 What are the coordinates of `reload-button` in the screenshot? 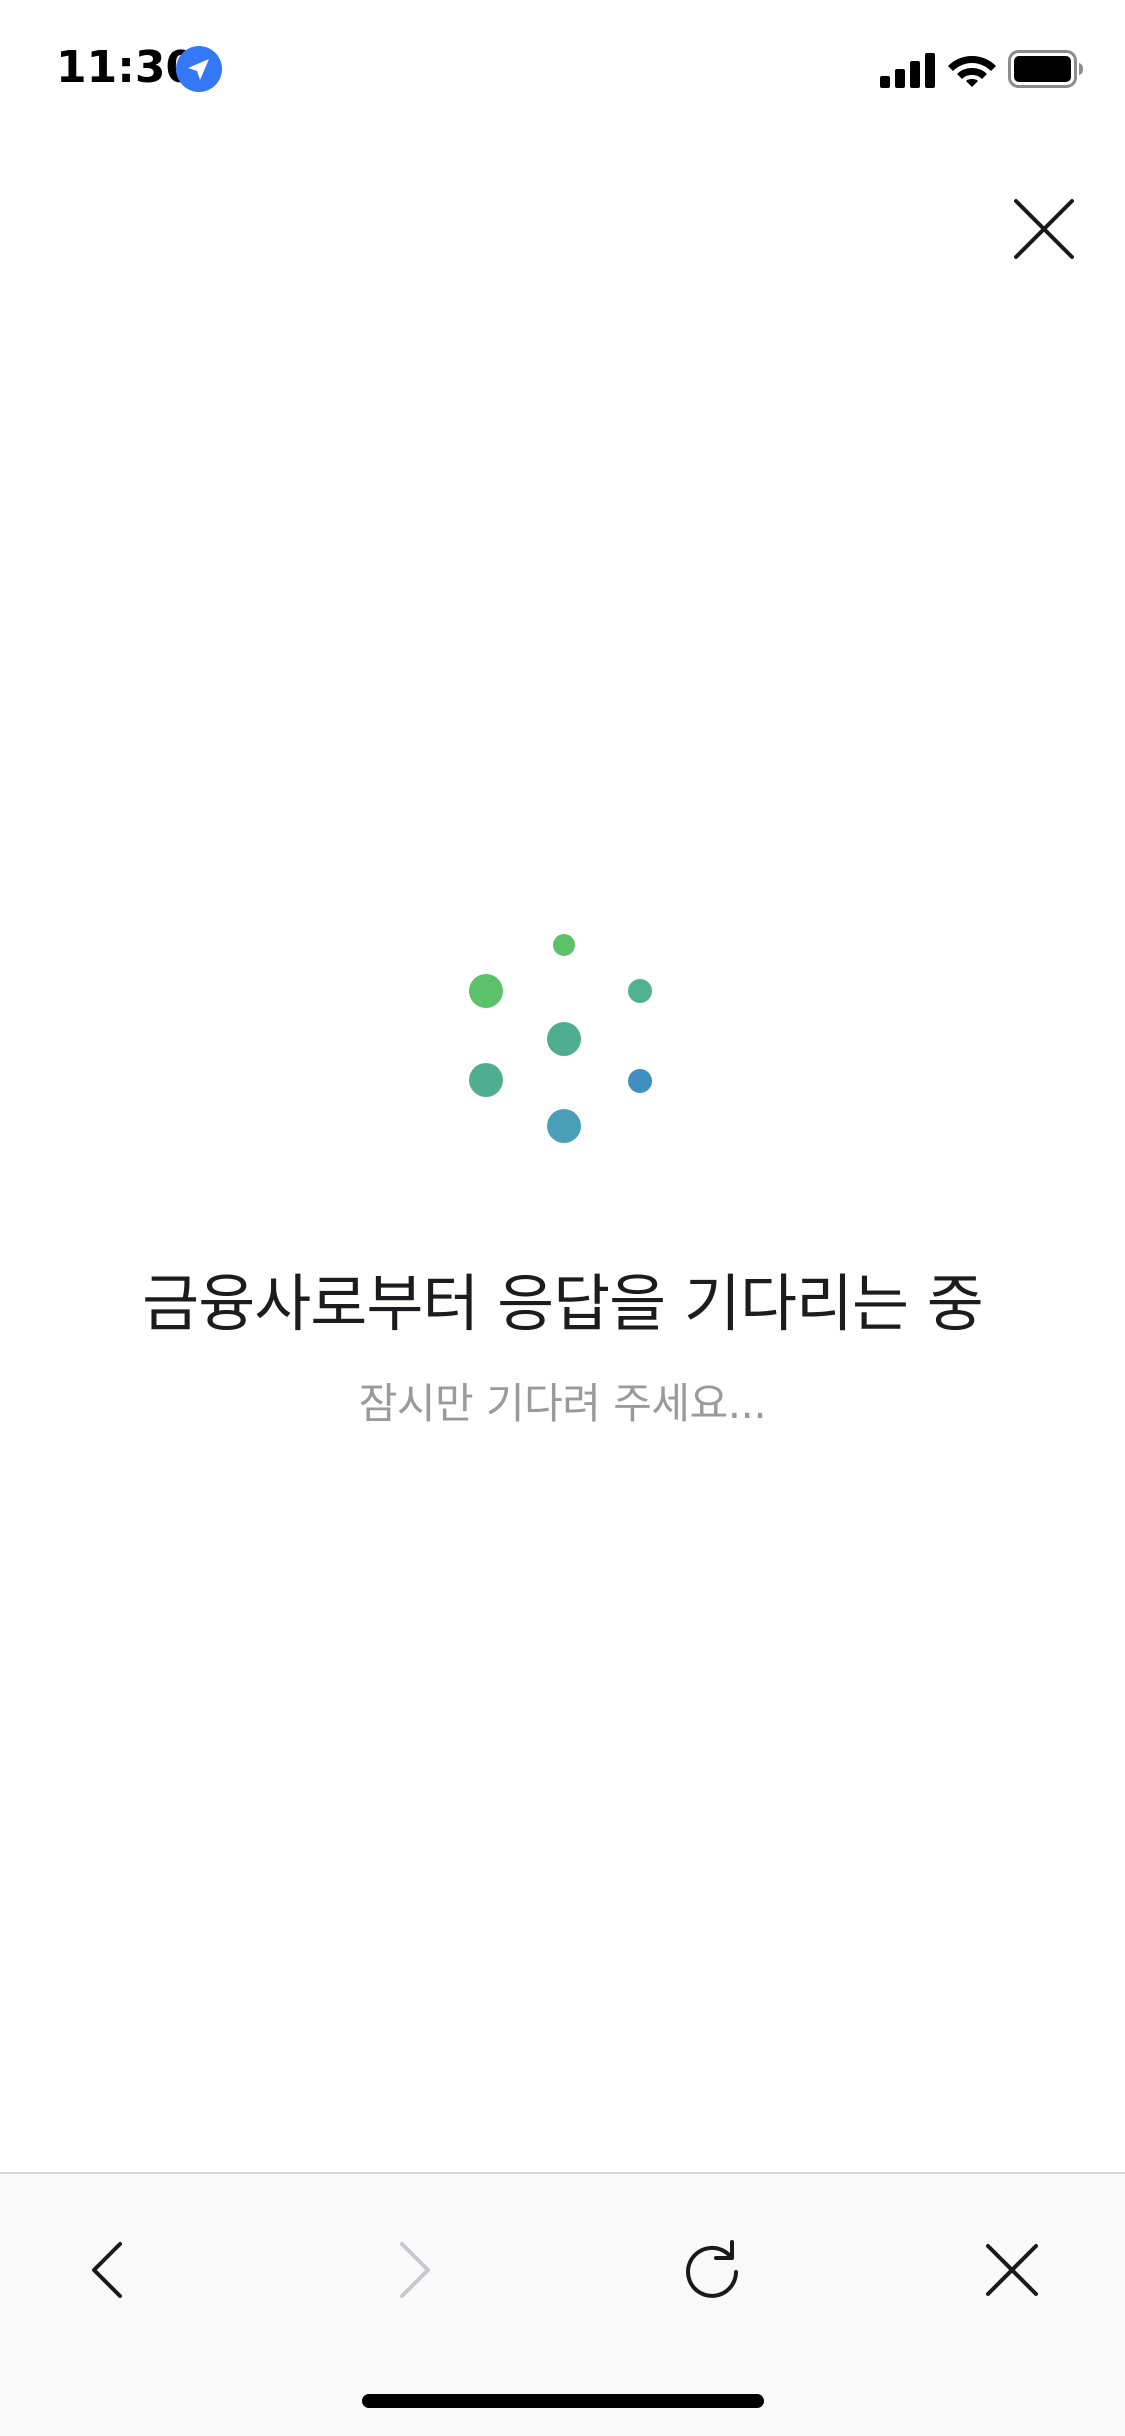 It's located at (712, 2270).